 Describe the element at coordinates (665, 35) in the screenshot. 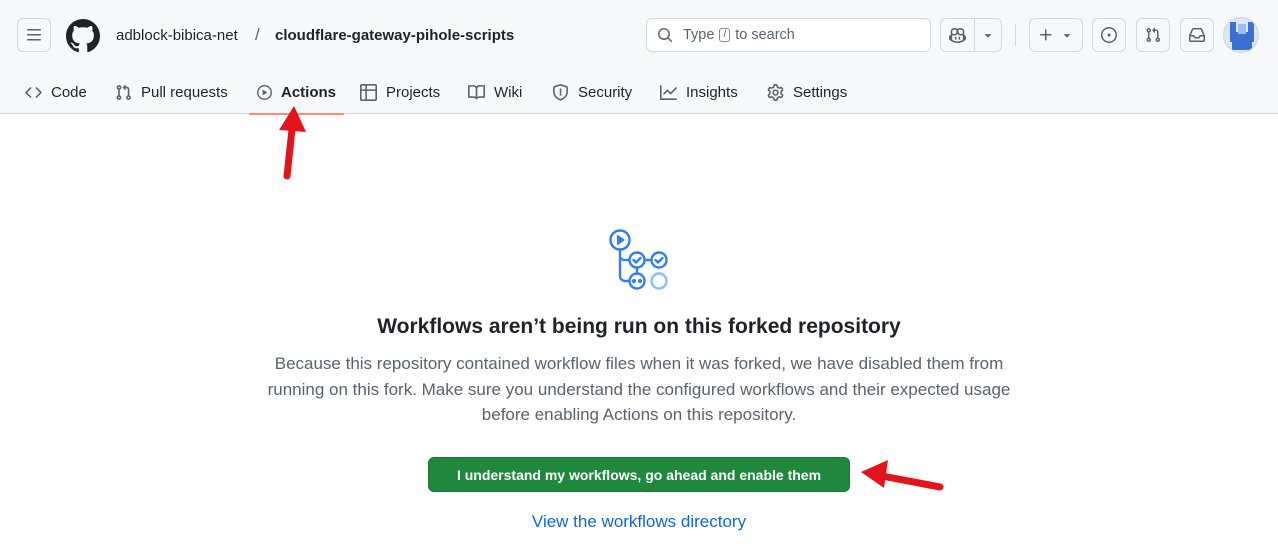

I see `search-icon` at that location.